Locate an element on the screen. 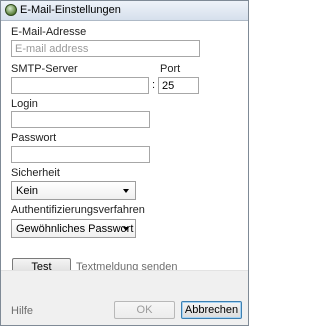 The image size is (320, 326). port-field is located at coordinates (178, 85).